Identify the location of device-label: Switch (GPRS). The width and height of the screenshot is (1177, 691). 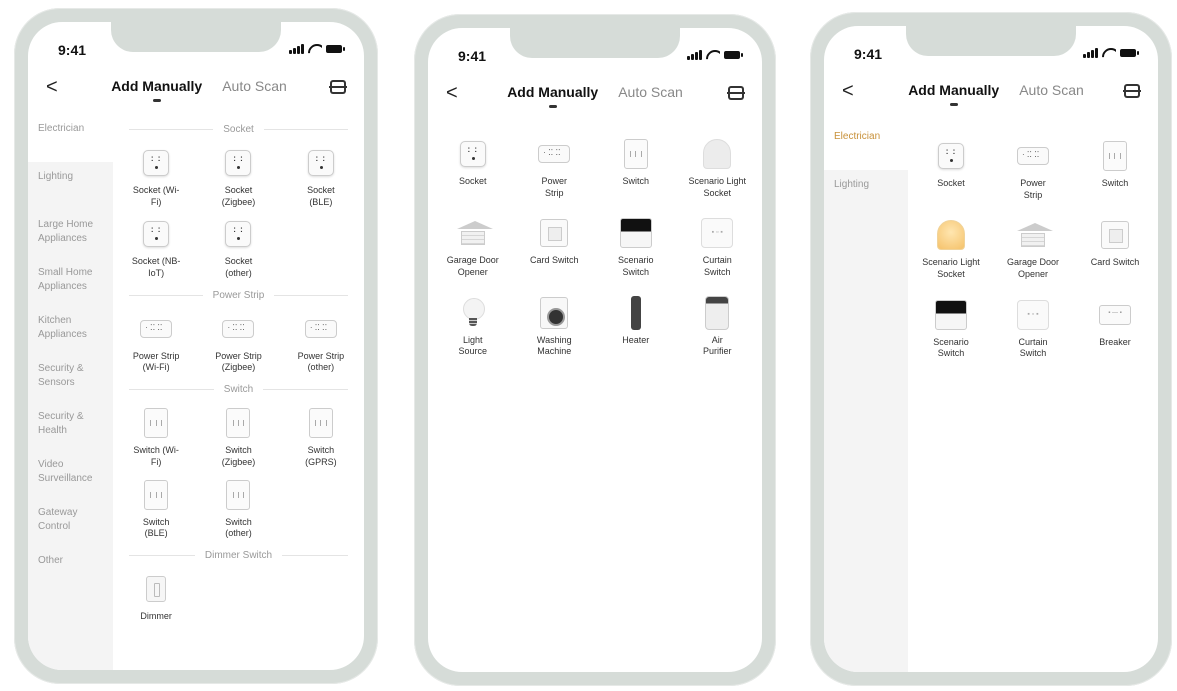
(321, 456).